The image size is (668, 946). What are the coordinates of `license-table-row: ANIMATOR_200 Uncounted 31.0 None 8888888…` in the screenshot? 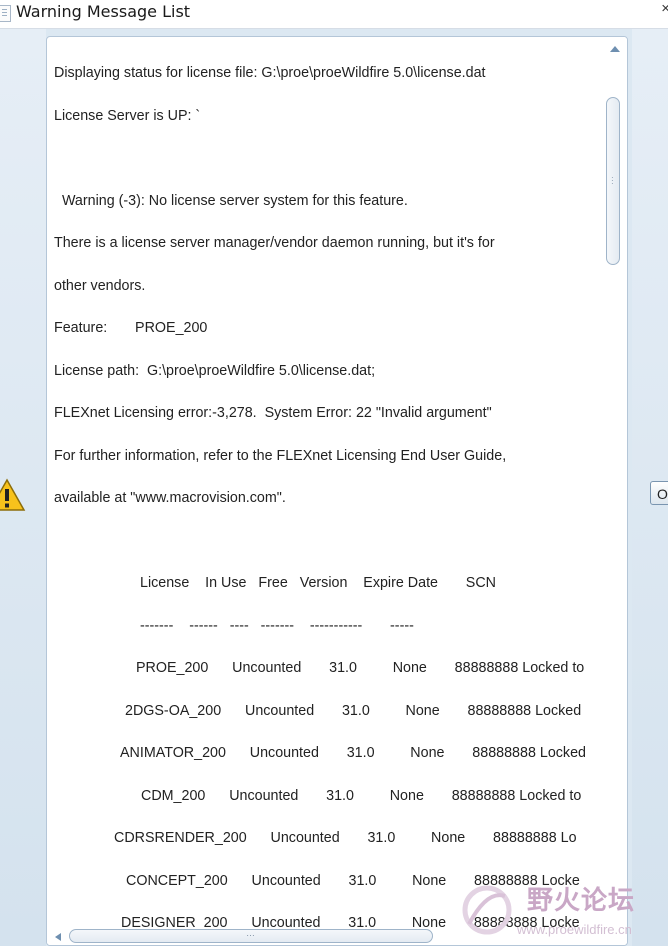 It's located at (353, 753).